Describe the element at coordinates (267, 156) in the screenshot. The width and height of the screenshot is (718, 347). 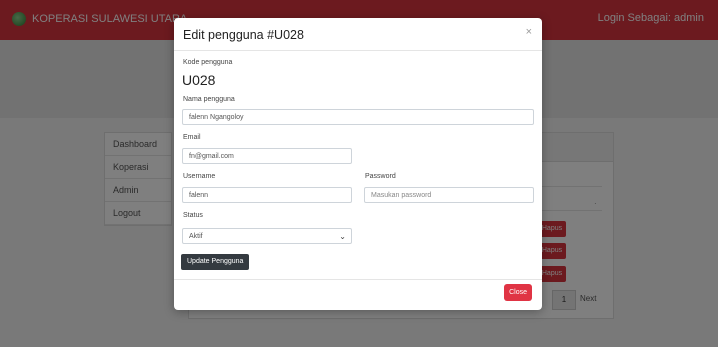
I see `email-field: fn@gmail.com` at that location.